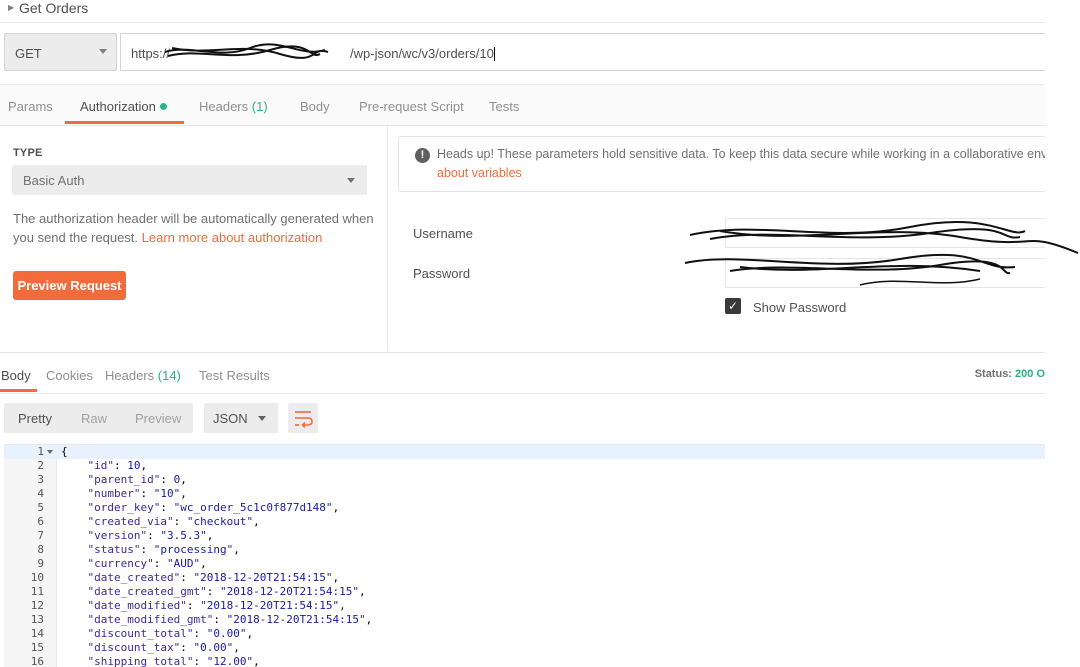 This screenshot has height=667, width=1080. Describe the element at coordinates (253, 507) in the screenshot. I see `json-value: "wc_order_5c1c0f877d148"` at that location.